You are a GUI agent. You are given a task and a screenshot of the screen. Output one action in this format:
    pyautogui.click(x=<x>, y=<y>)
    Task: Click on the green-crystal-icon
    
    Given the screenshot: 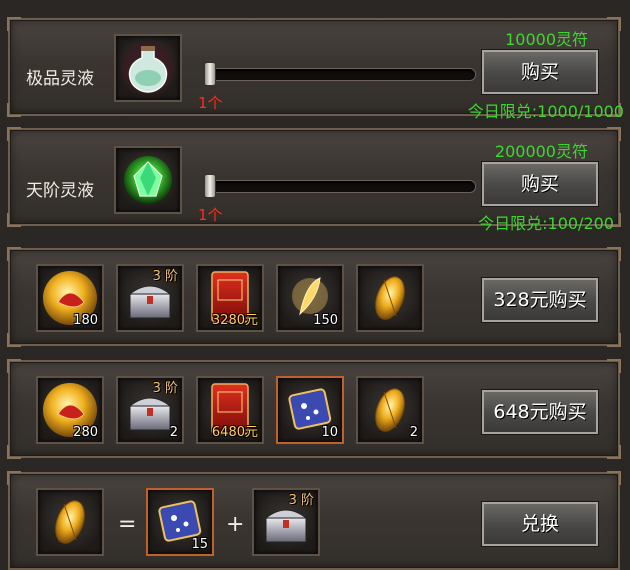 What is the action you would take?
    pyautogui.click(x=148, y=180)
    